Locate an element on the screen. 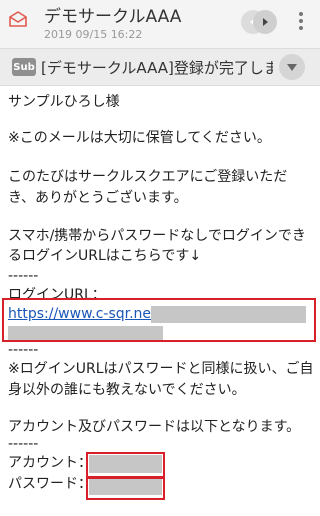 The image size is (320, 516). login-intro-line-2: るログインURLはこちらです↓ is located at coordinates (105, 256).